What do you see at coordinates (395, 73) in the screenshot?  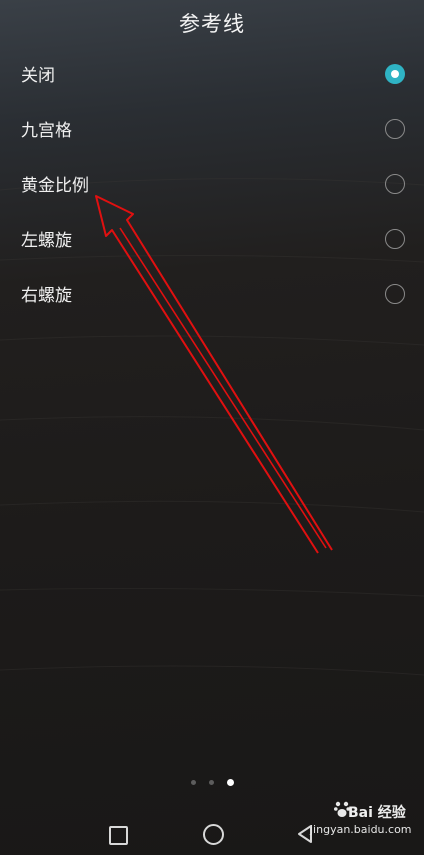 I see `radio-selected-icon` at bounding box center [395, 73].